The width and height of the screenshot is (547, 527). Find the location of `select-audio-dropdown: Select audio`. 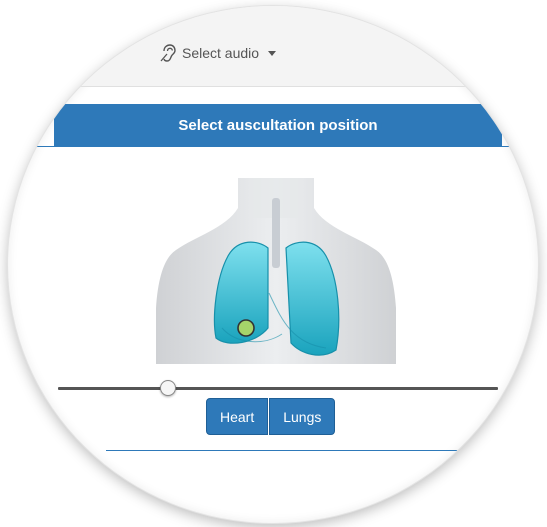

select-audio-dropdown: Select audio is located at coordinates (218, 53).